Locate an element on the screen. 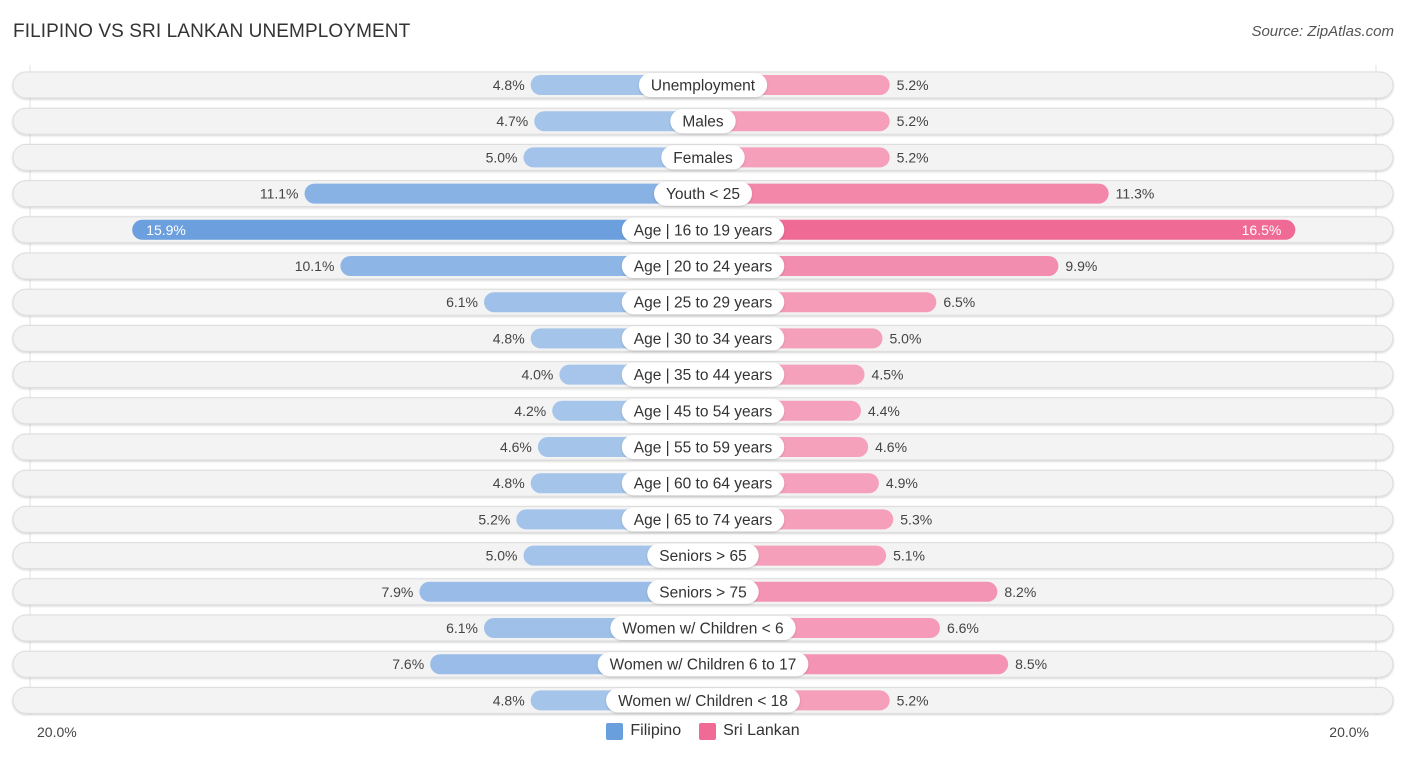 This screenshot has height=757, width=1406. category-label: Women w/ Children 6 to 17 is located at coordinates (703, 665).